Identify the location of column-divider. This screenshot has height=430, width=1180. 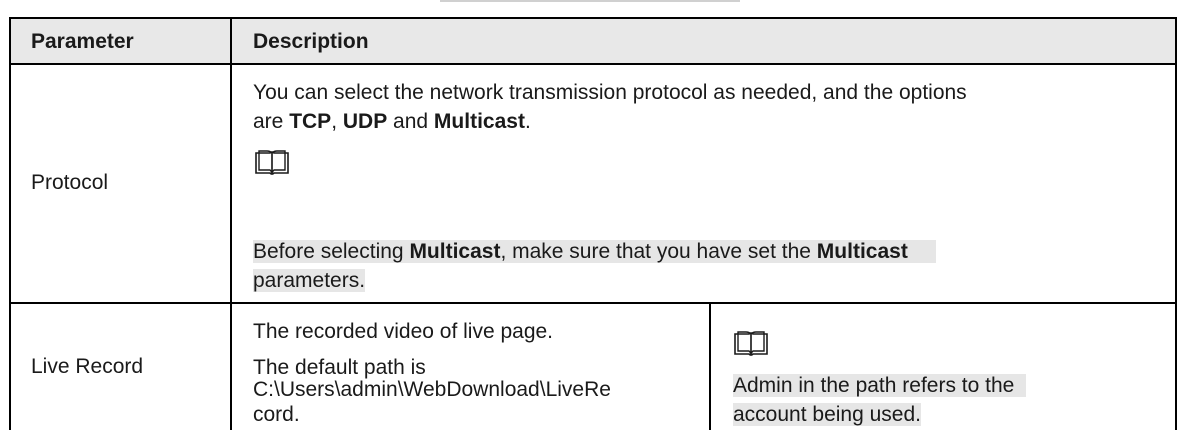
(231, 223).